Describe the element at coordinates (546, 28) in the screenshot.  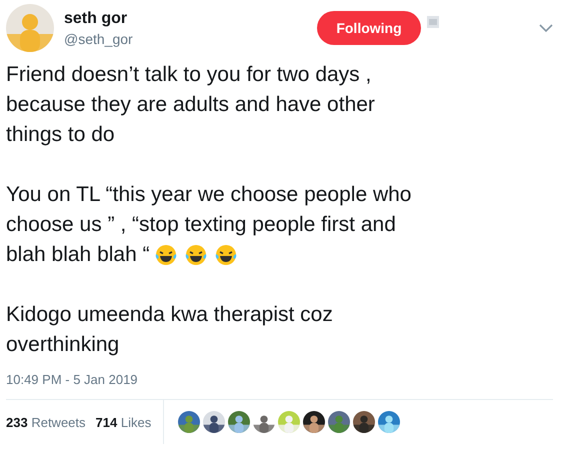
I see `chevron-down-icon` at that location.